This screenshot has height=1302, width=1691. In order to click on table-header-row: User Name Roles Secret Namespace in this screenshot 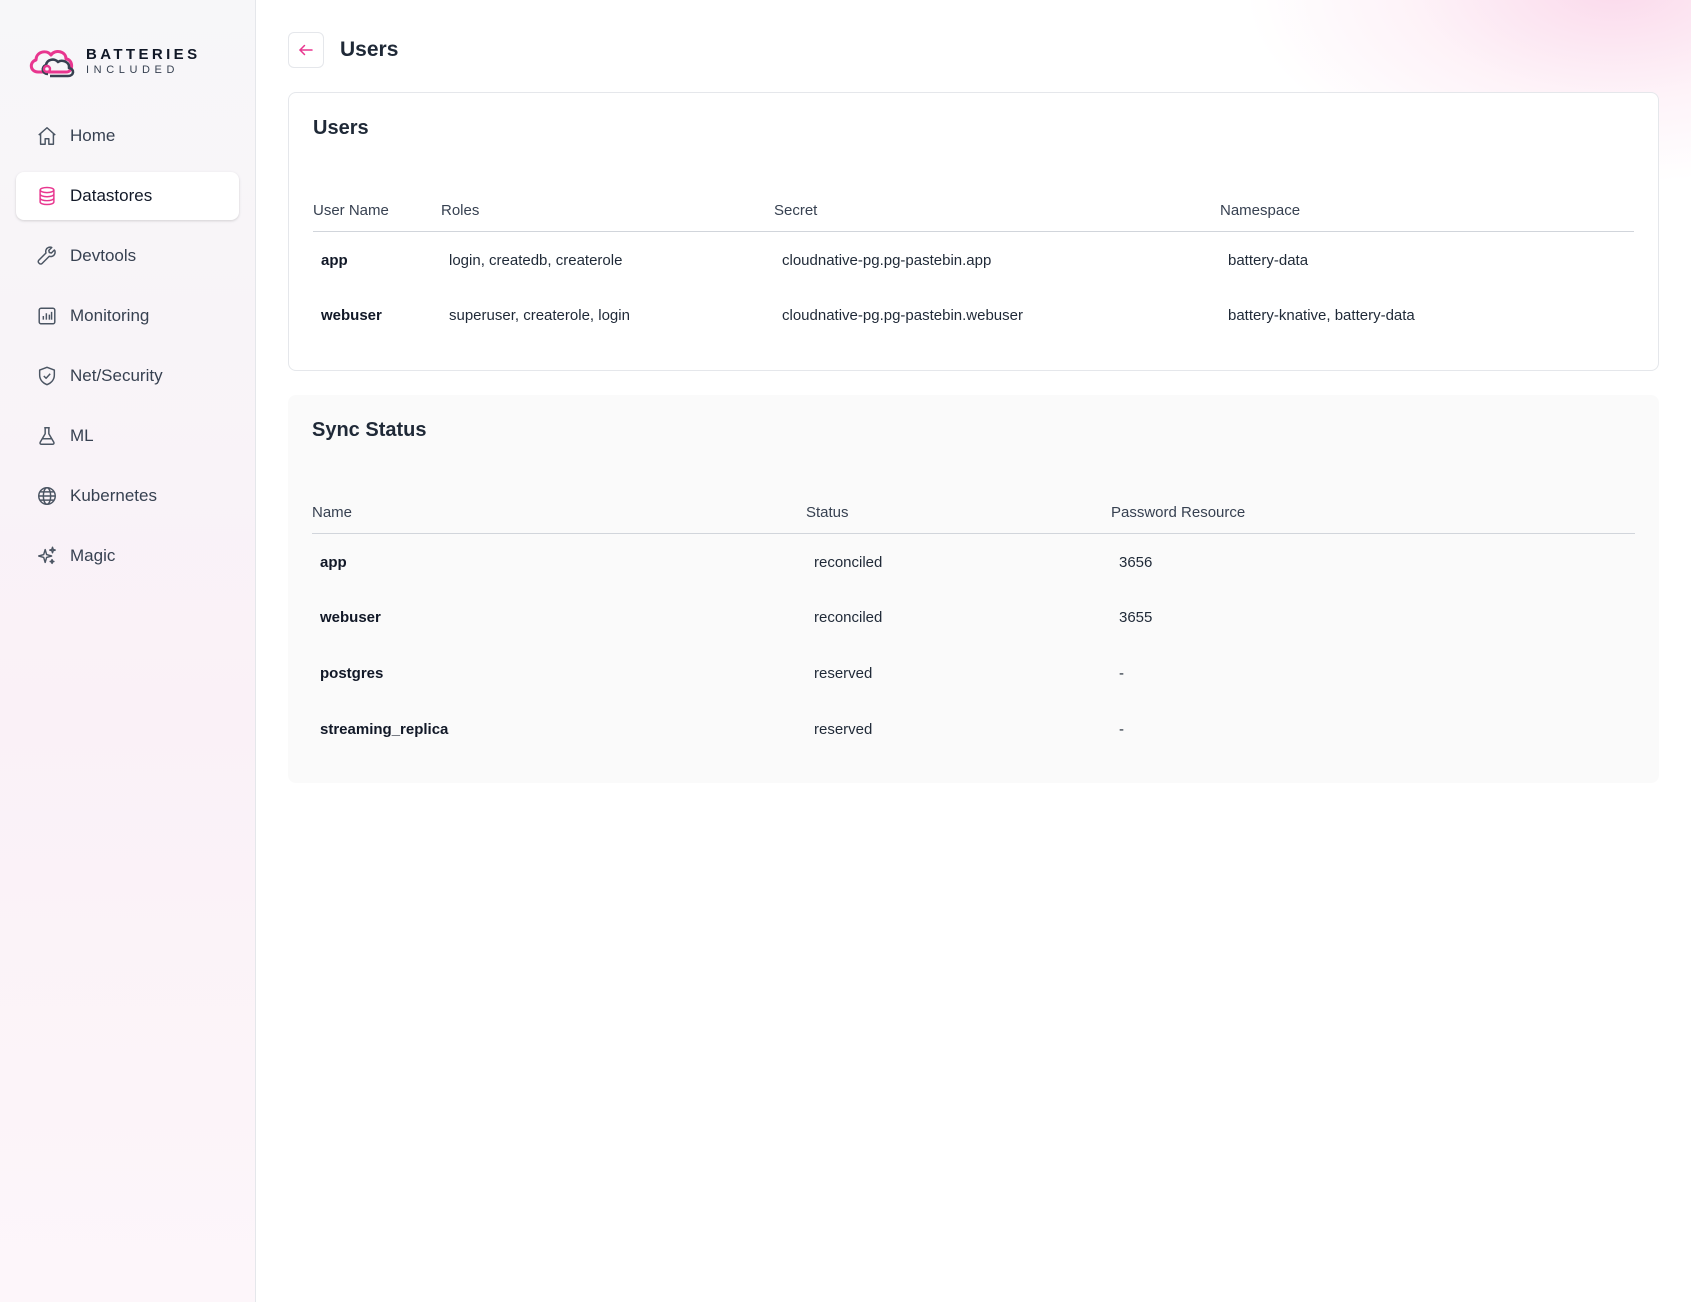, I will do `click(973, 211)`.